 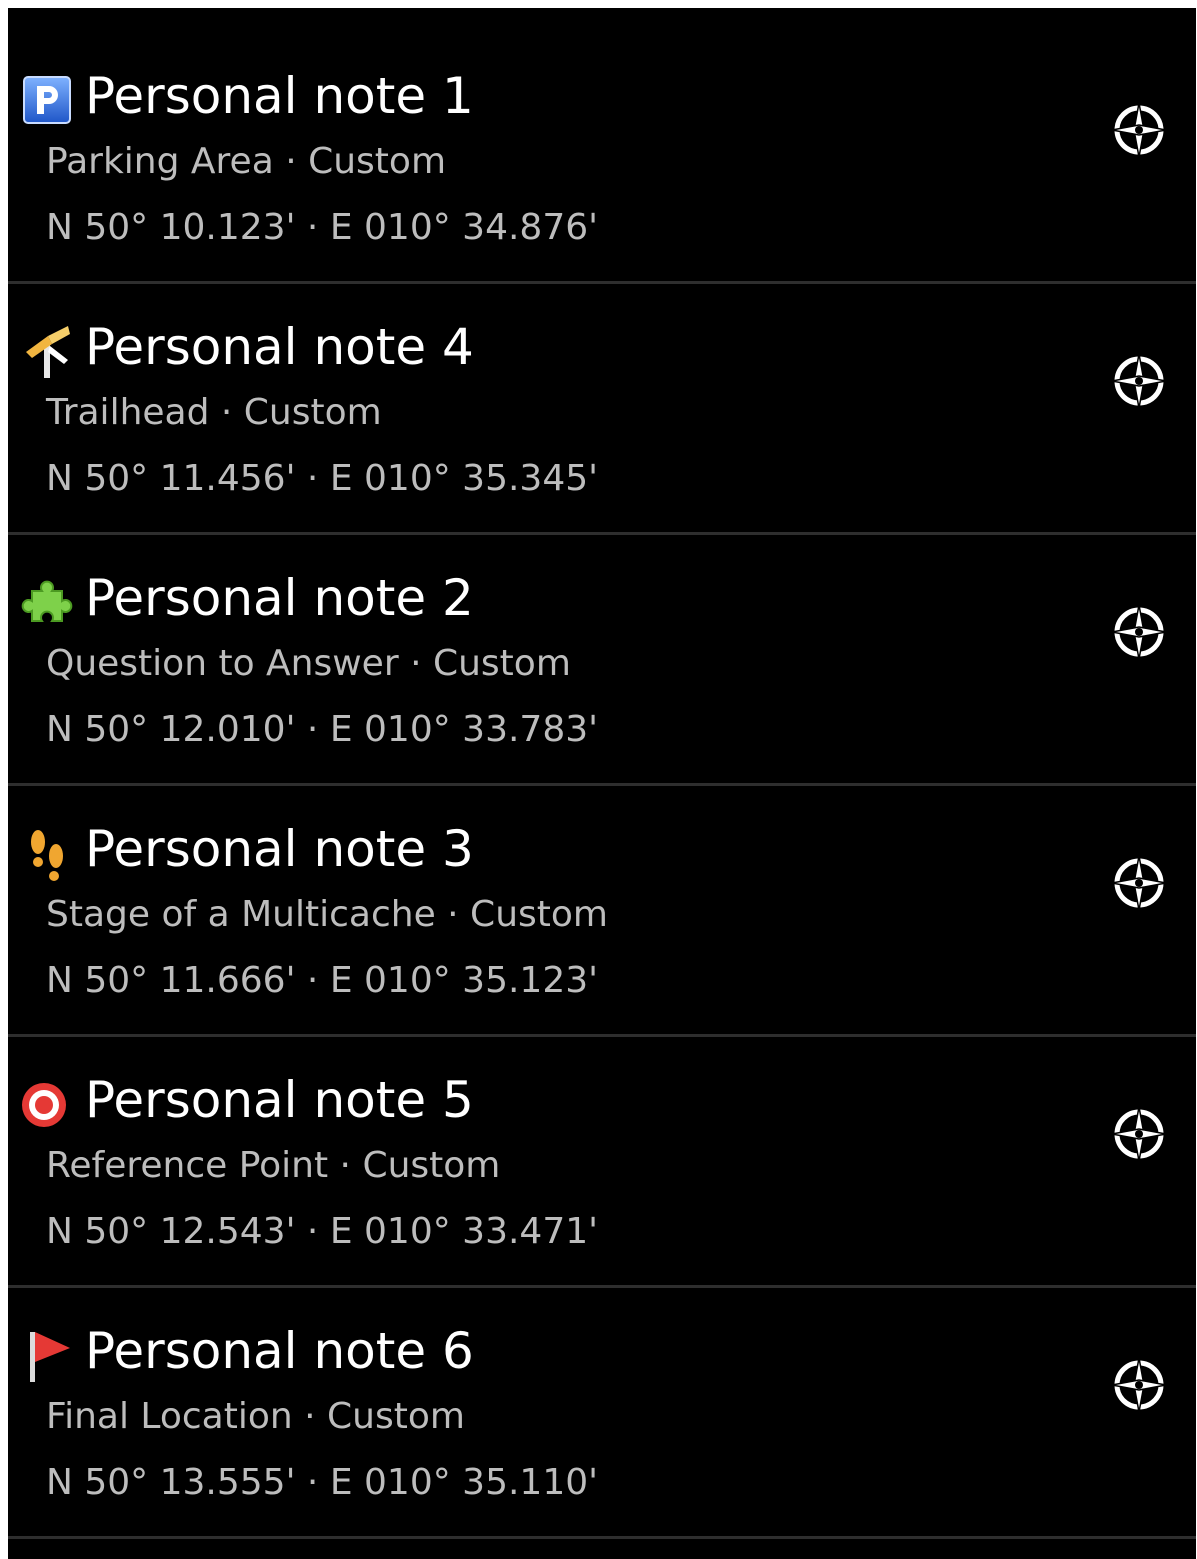 What do you see at coordinates (322, 729) in the screenshot?
I see `waypoint-coordinates: N 50° 12.010' · E 010° 33.783'` at bounding box center [322, 729].